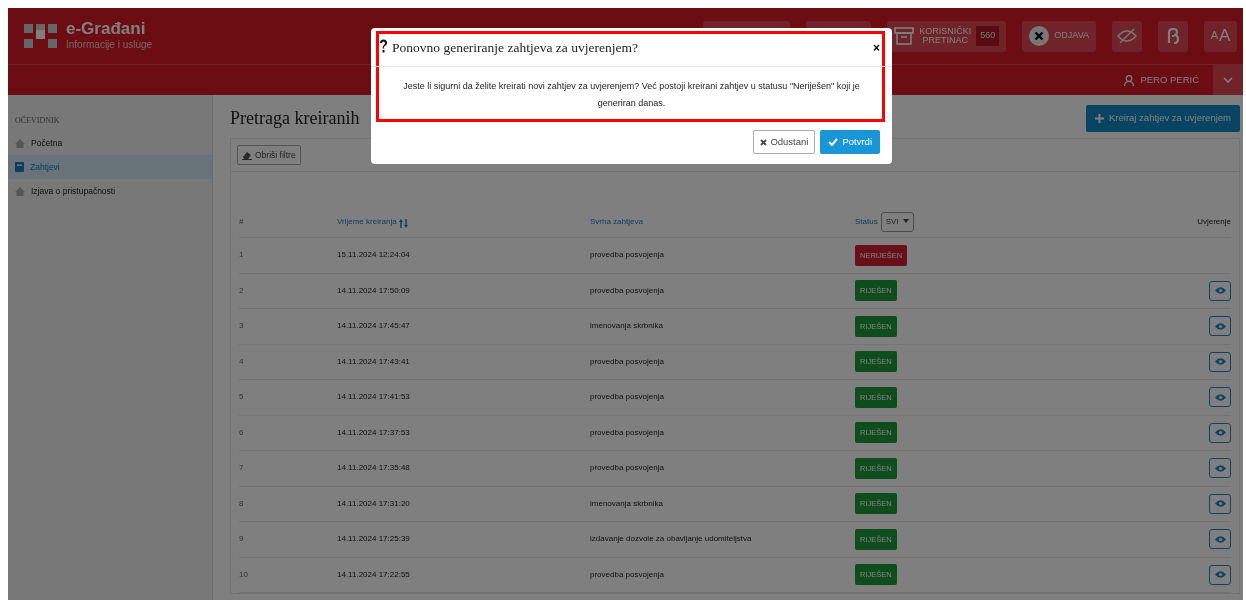 This screenshot has width=1246, height=600. I want to click on brand-name: e-Građani, so click(109, 28).